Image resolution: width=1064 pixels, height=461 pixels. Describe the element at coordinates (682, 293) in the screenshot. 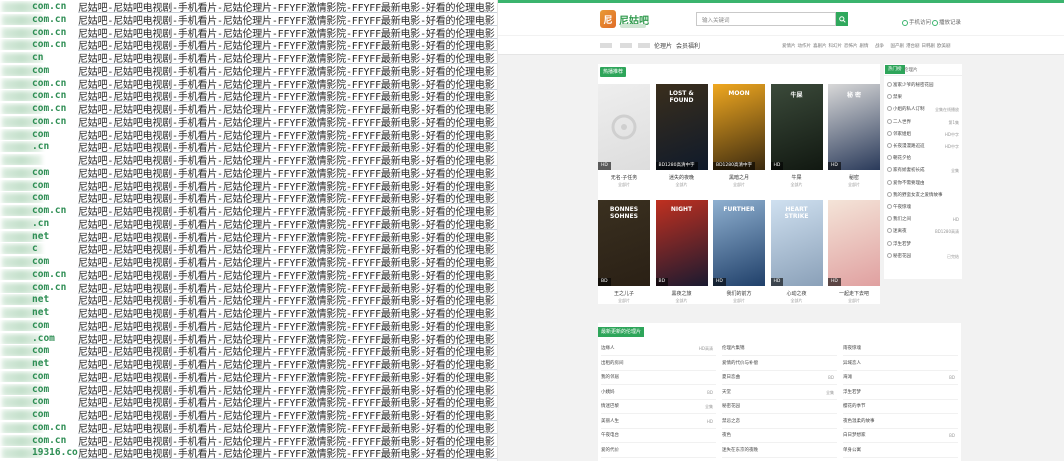

I see `movie-name: 黑夜之旅` at that location.